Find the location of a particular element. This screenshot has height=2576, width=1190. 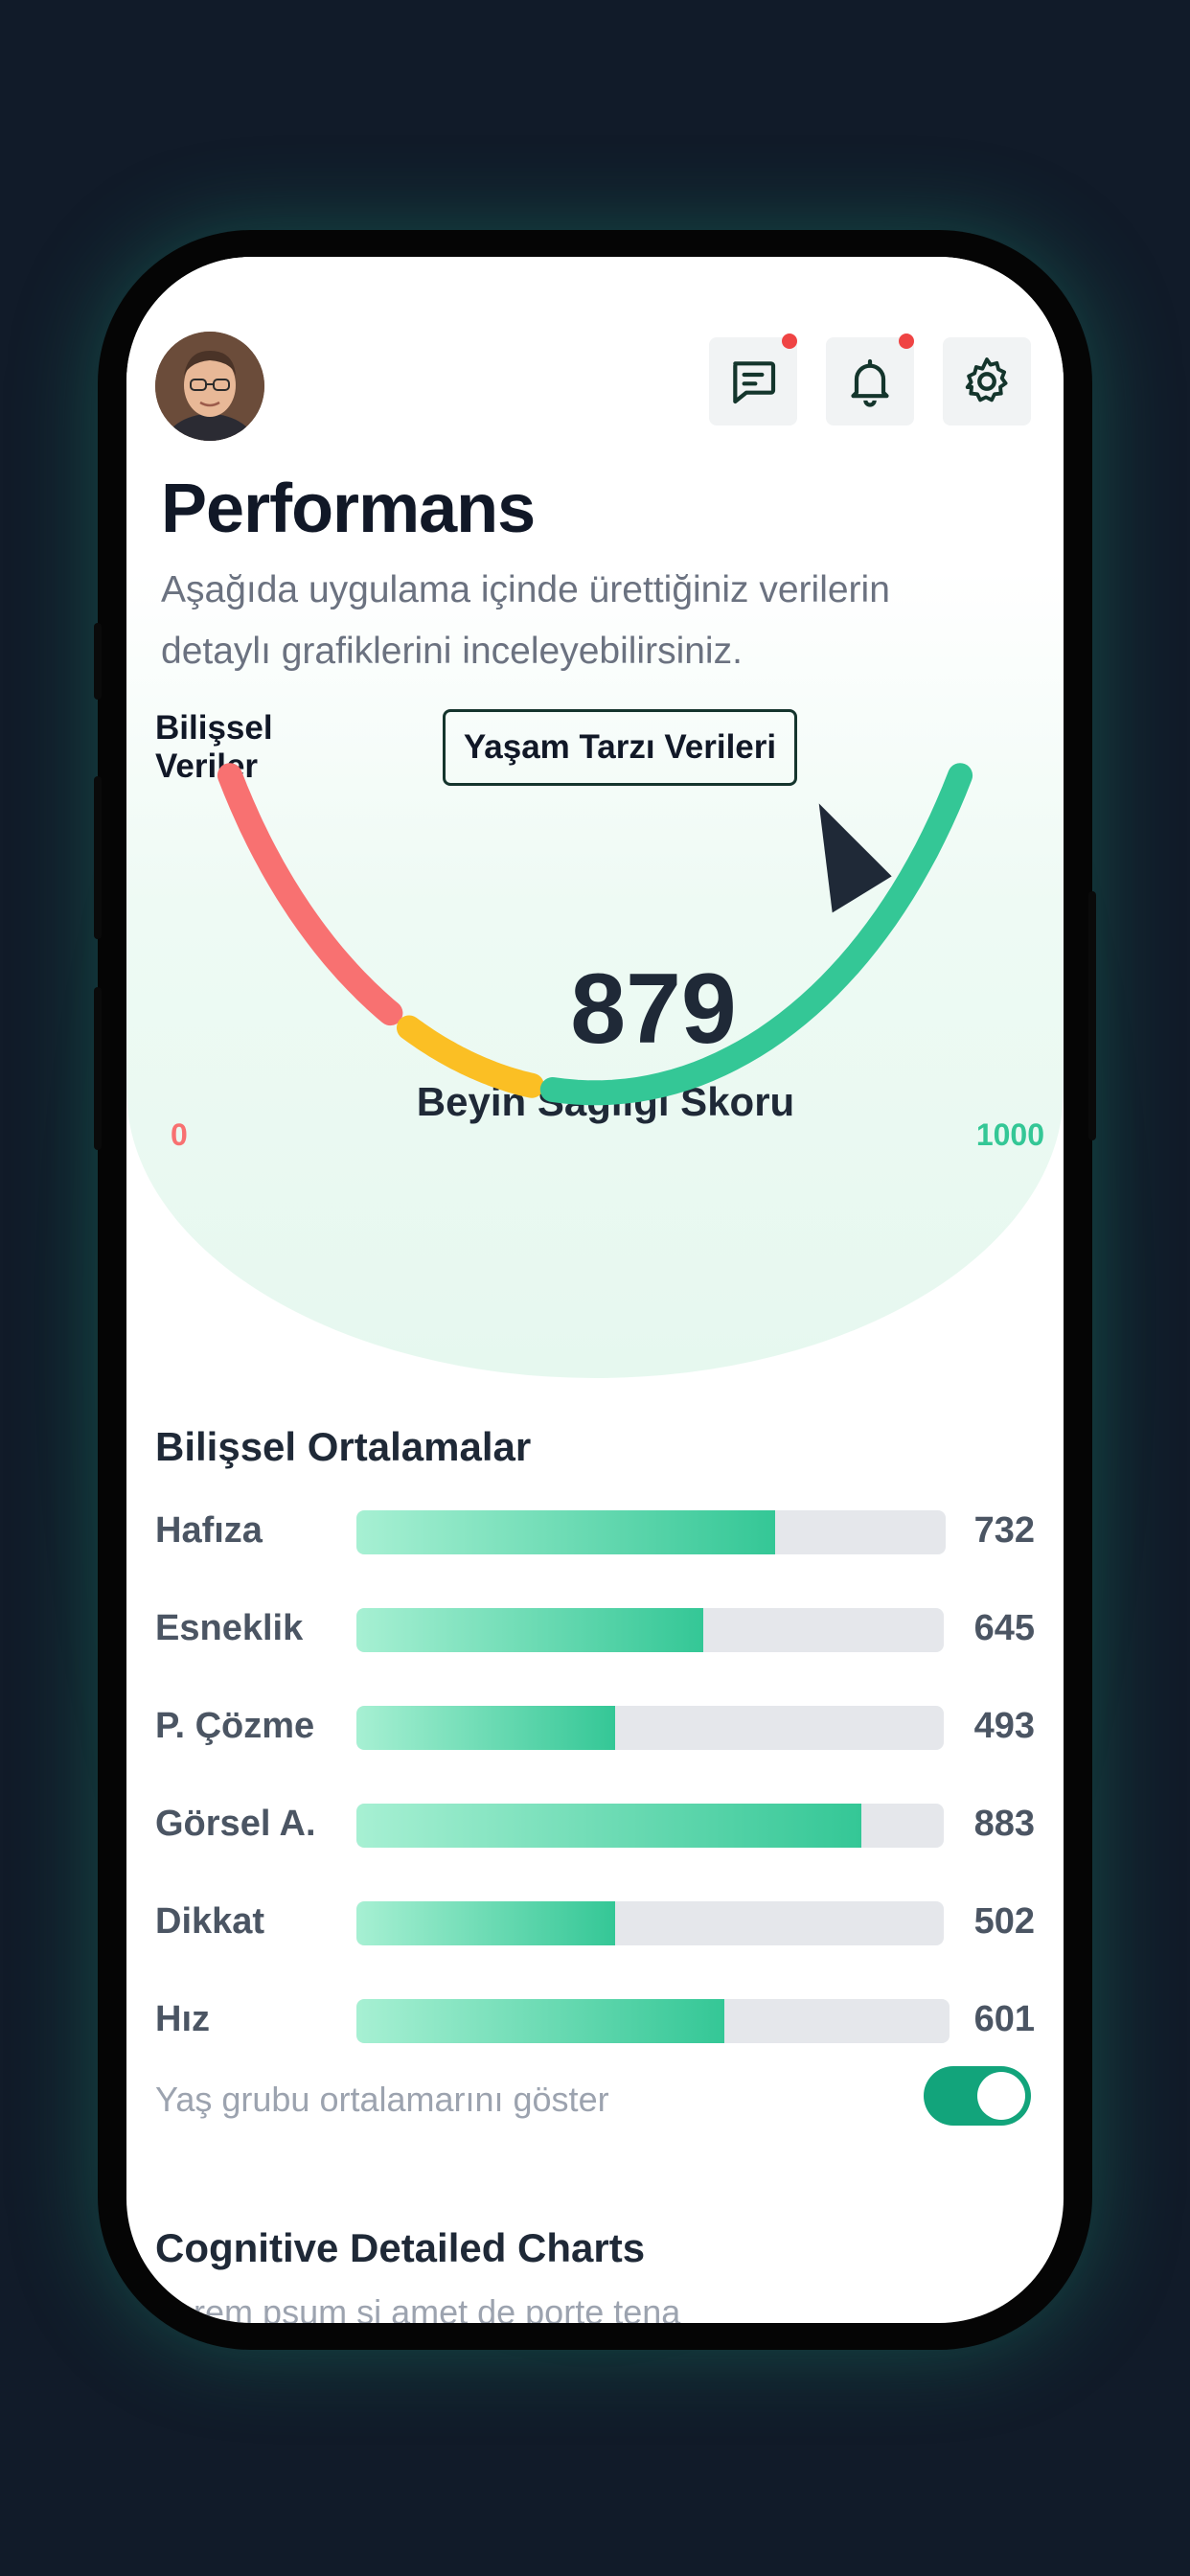

average-row: Görsel A. 883 is located at coordinates (595, 1824).